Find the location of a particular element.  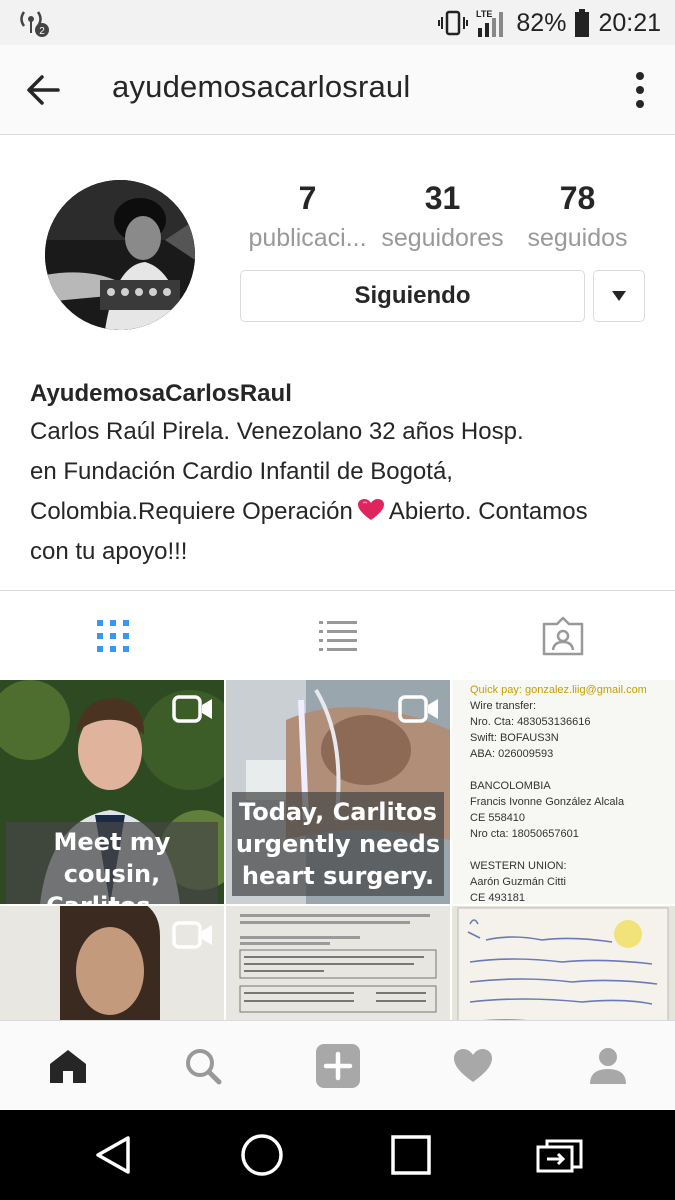

nav-activity is located at coordinates (472, 1066).